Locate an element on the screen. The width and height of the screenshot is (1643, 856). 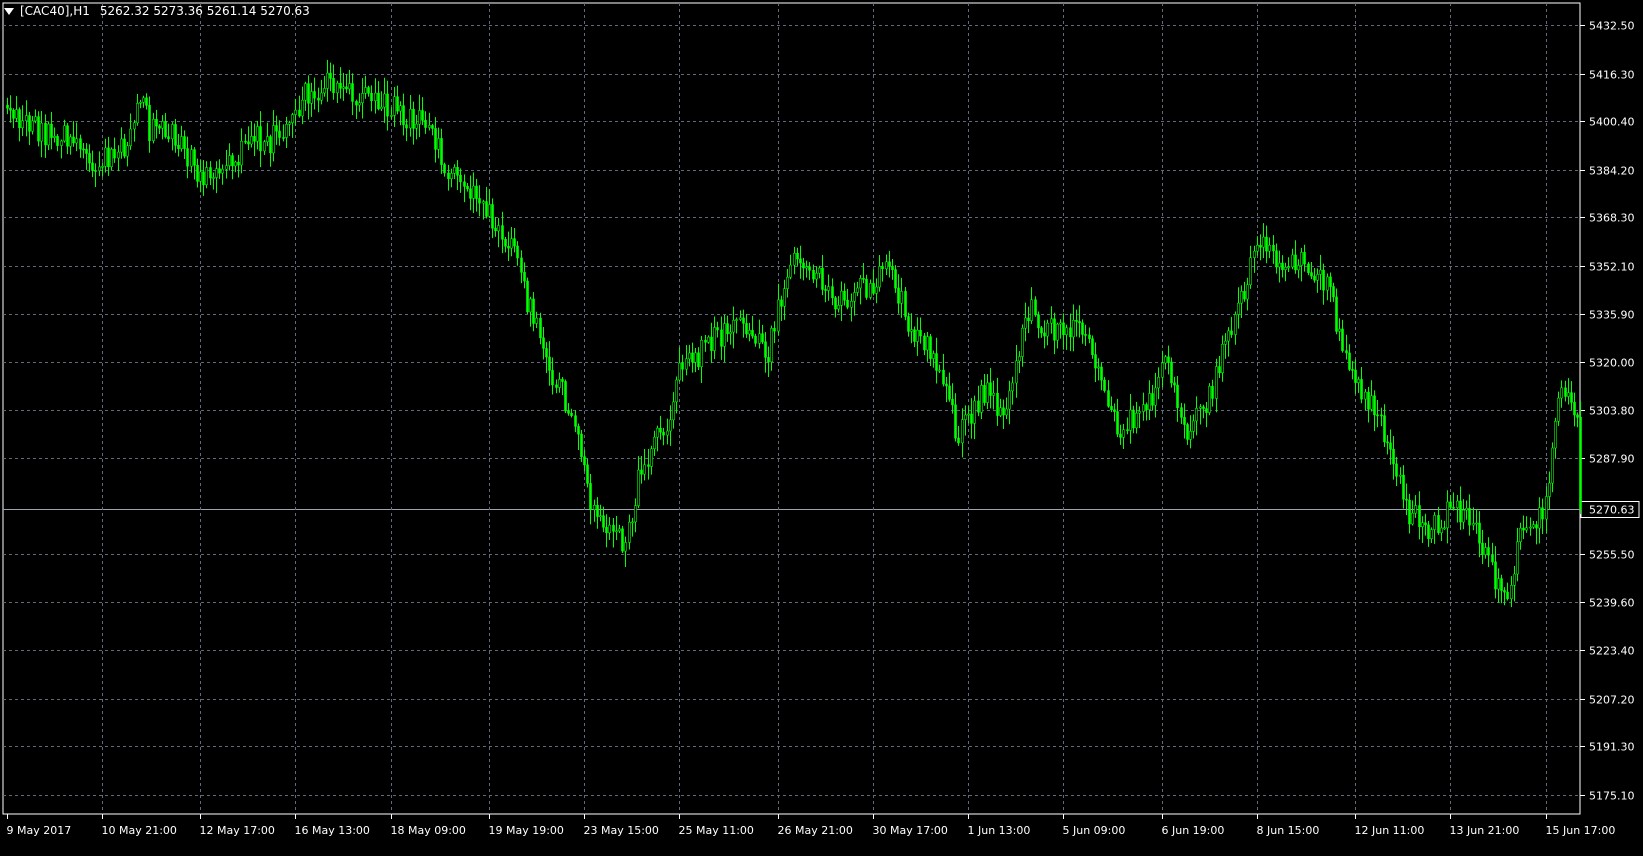
x-tick-label: 16 May 13:00 is located at coordinates (332, 830).